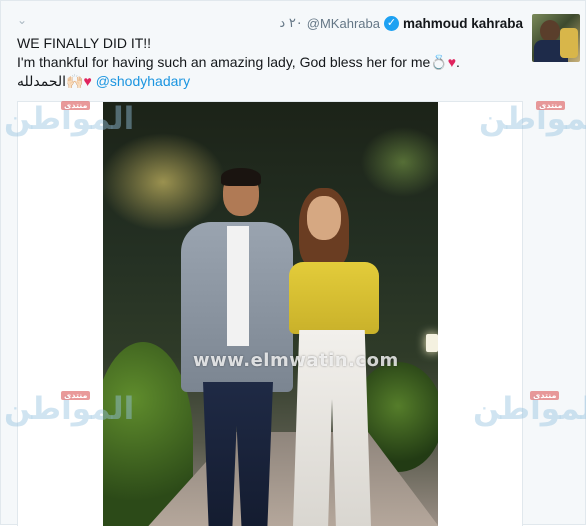 The image size is (586, 526). What do you see at coordinates (343, 23) in the screenshot?
I see `user-handle: @MKahraba` at bounding box center [343, 23].